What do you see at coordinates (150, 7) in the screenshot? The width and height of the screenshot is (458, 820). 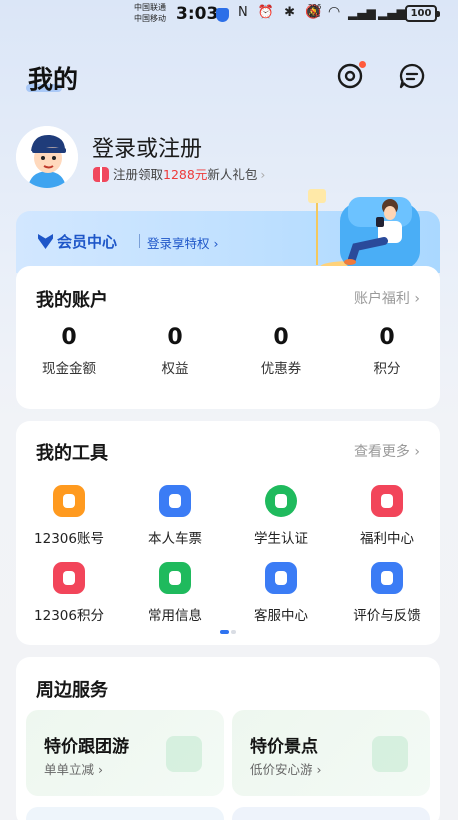 I see `carrier-1: 中国联通` at bounding box center [150, 7].